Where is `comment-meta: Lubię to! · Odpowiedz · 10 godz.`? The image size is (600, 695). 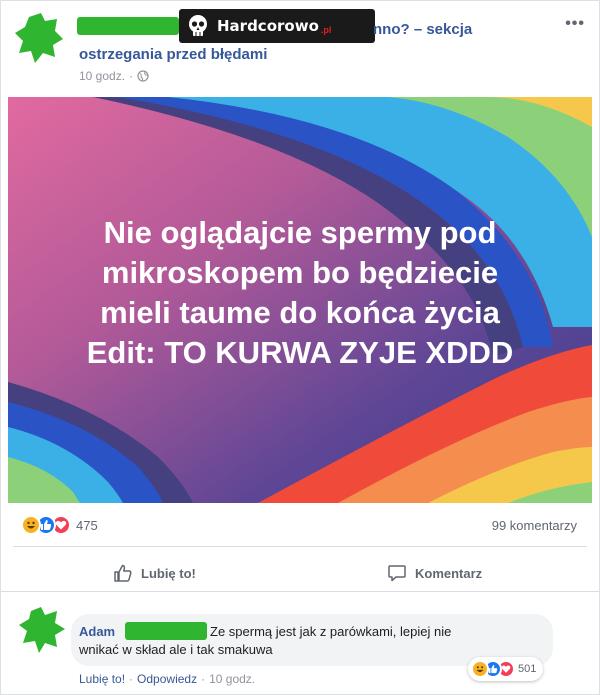
comment-meta: Lubię to! · Odpowiedz · 10 godz. is located at coordinates (167, 679).